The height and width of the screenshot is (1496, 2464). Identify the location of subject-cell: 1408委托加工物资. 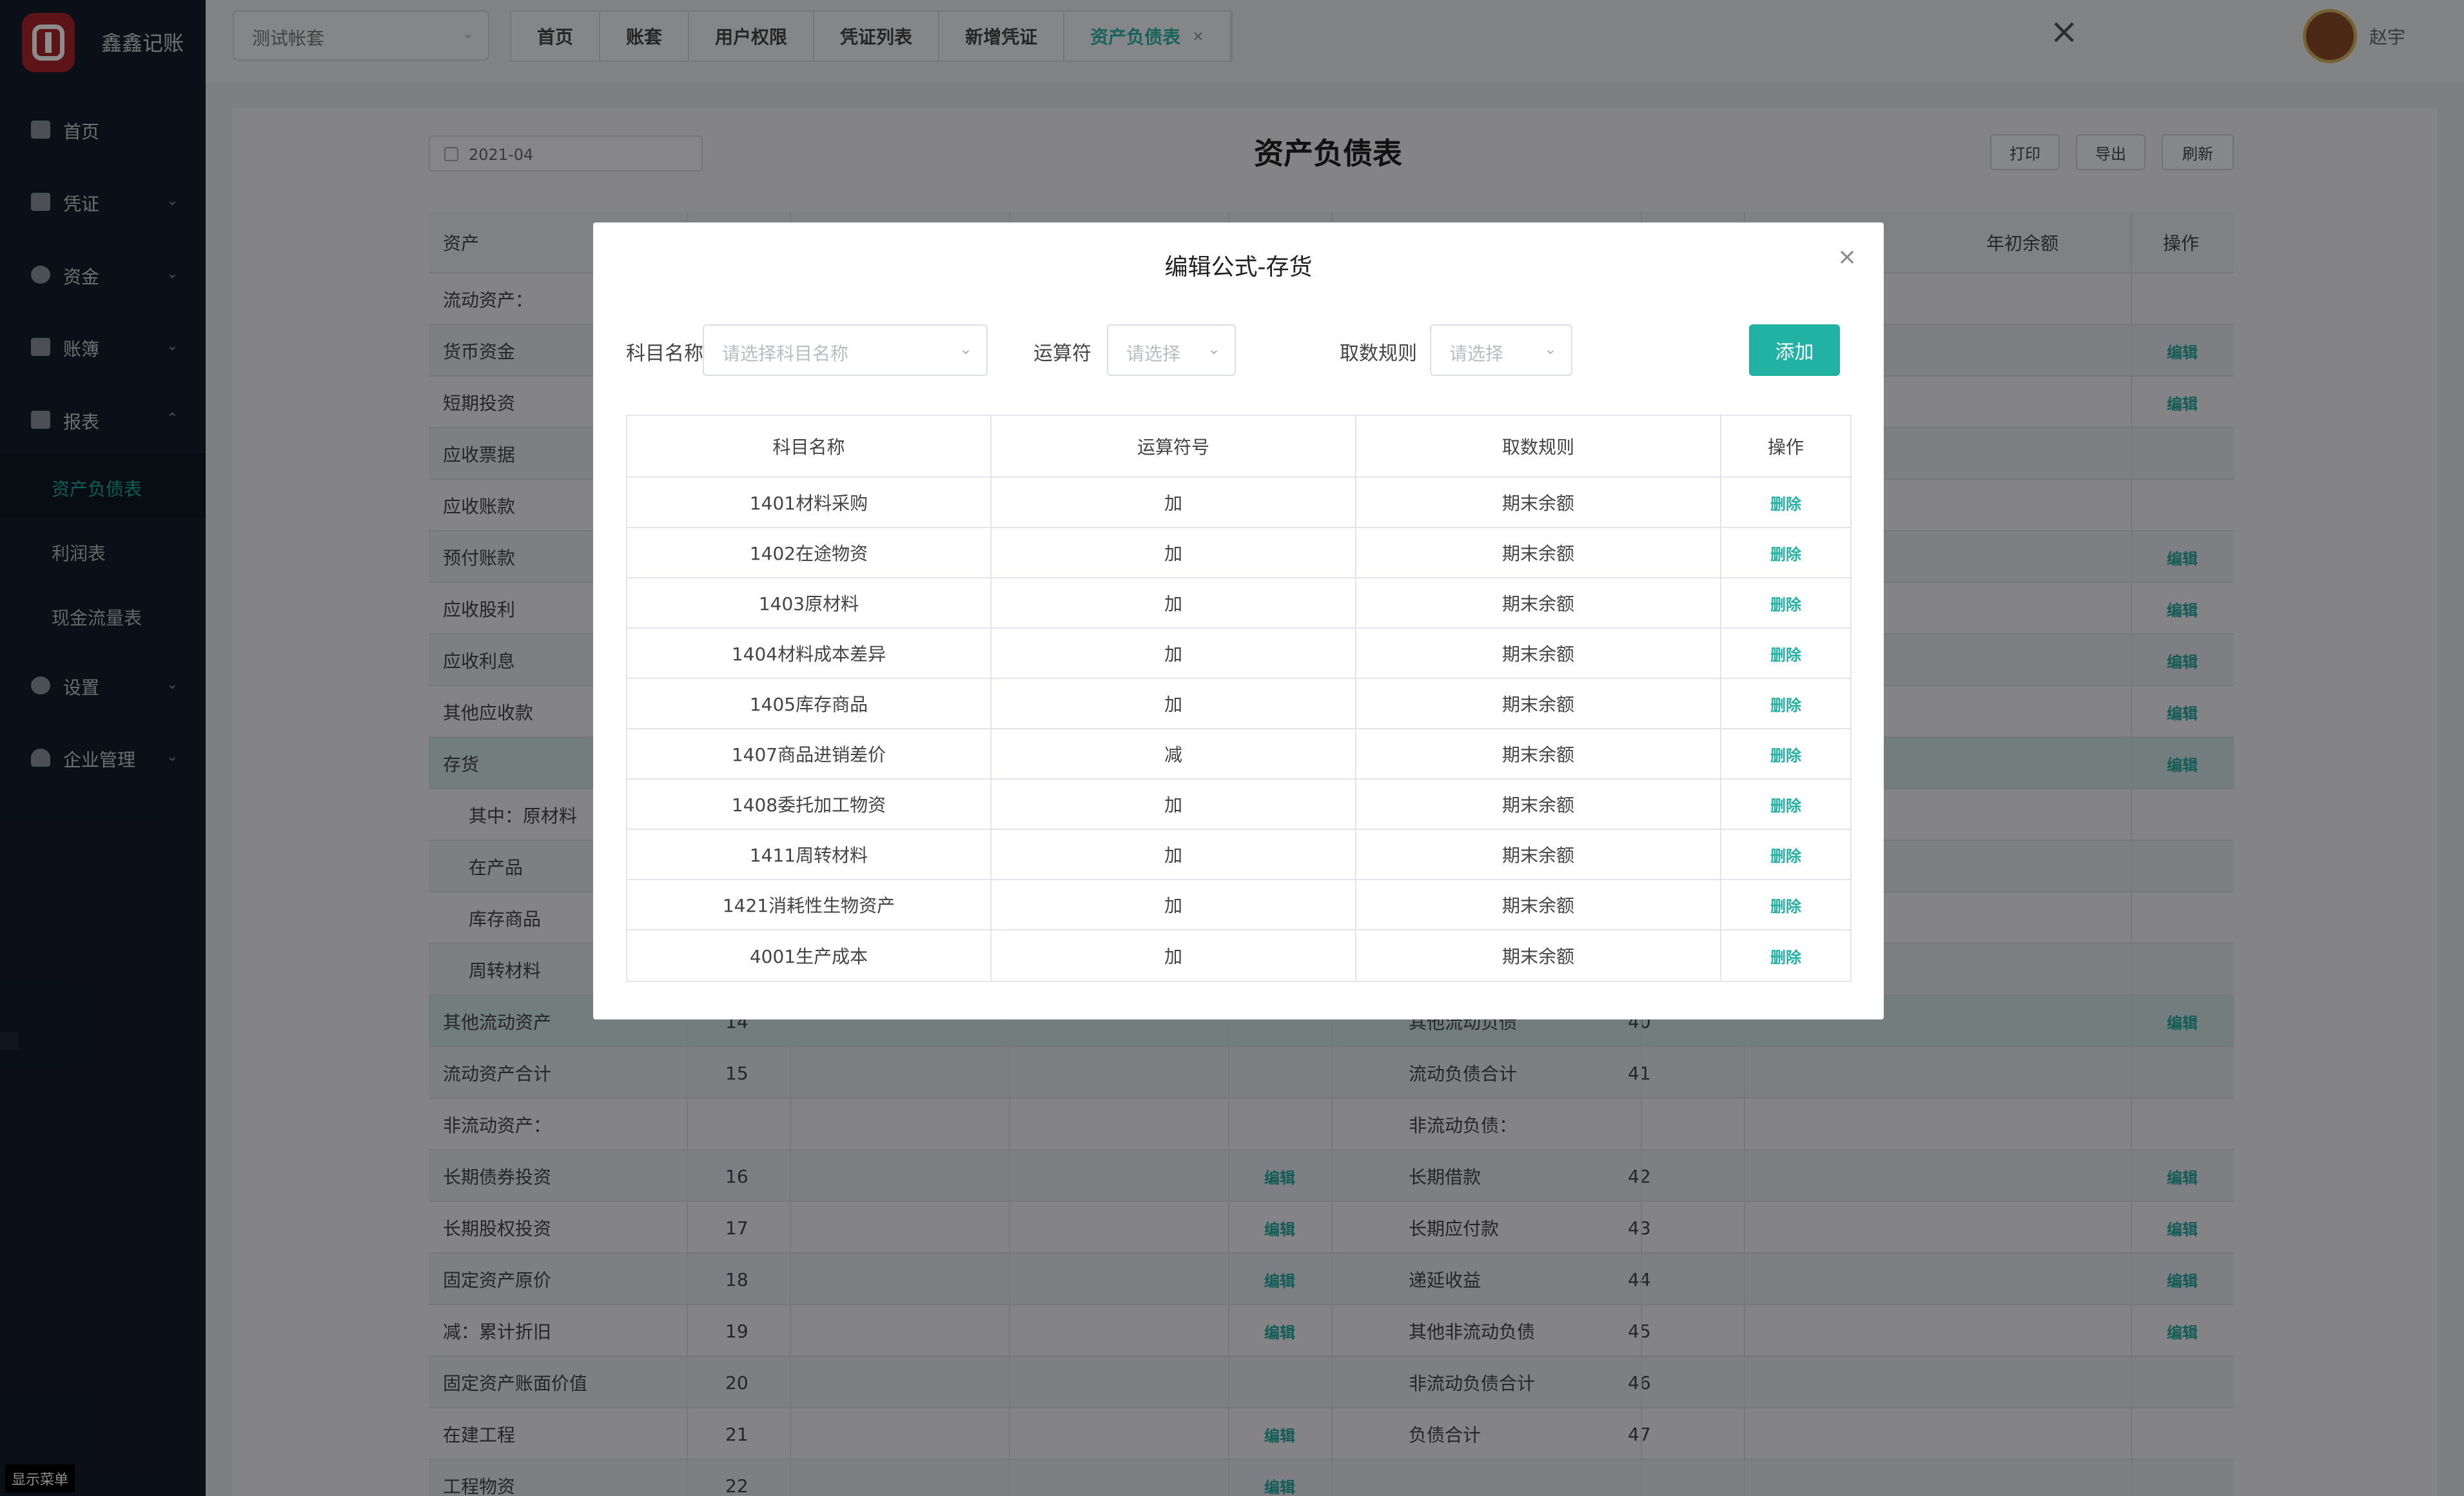
(809, 804).